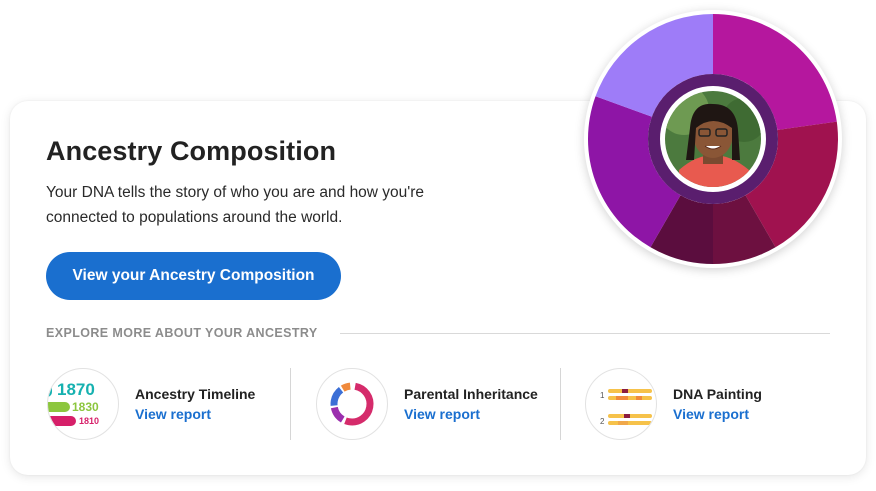  I want to click on dna-painting-icon: 1 2, so click(621, 404).